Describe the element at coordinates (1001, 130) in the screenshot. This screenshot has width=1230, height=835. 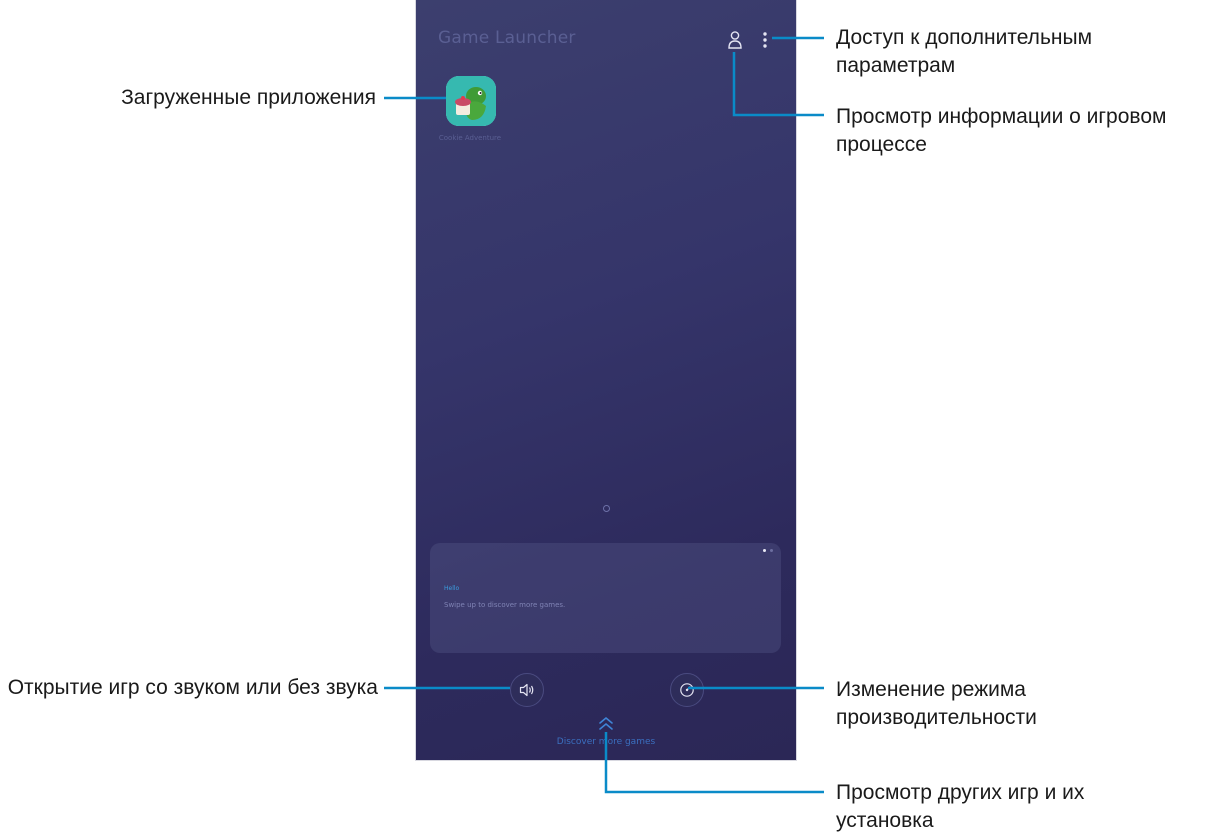
I see `callout-profile: Просмотр информации о игровом процессе` at that location.